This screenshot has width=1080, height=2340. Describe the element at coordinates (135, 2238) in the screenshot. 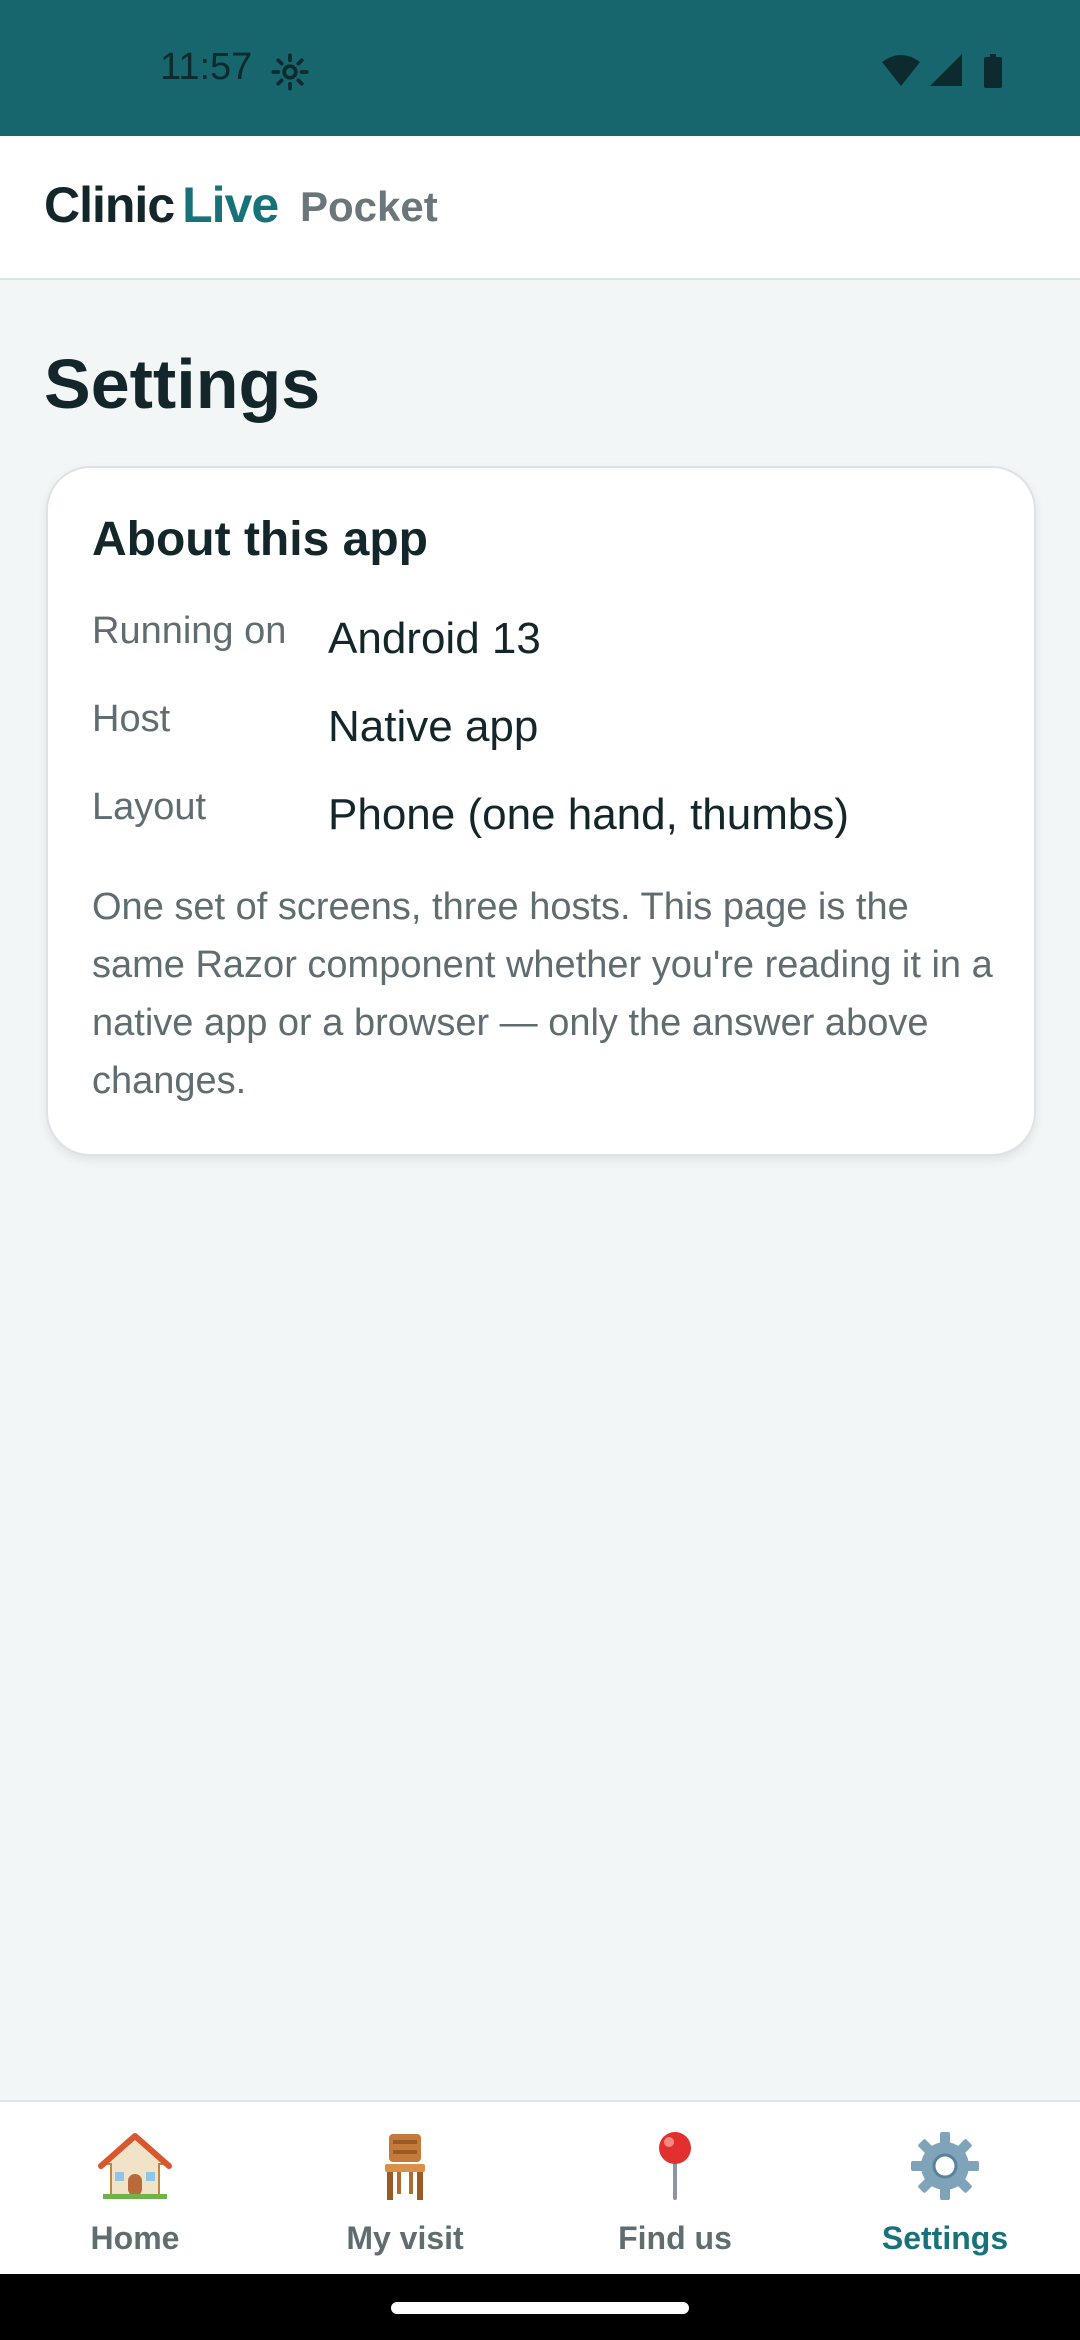

I see `nav-label-home: Home` at that location.